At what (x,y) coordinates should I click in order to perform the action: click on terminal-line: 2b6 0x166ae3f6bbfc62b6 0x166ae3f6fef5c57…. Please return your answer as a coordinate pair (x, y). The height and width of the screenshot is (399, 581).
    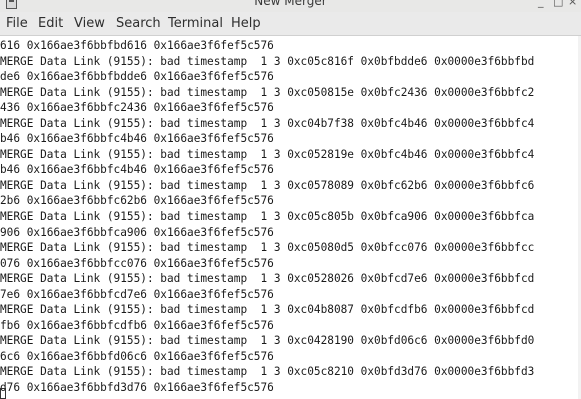
    Looking at the image, I should click on (137, 201).